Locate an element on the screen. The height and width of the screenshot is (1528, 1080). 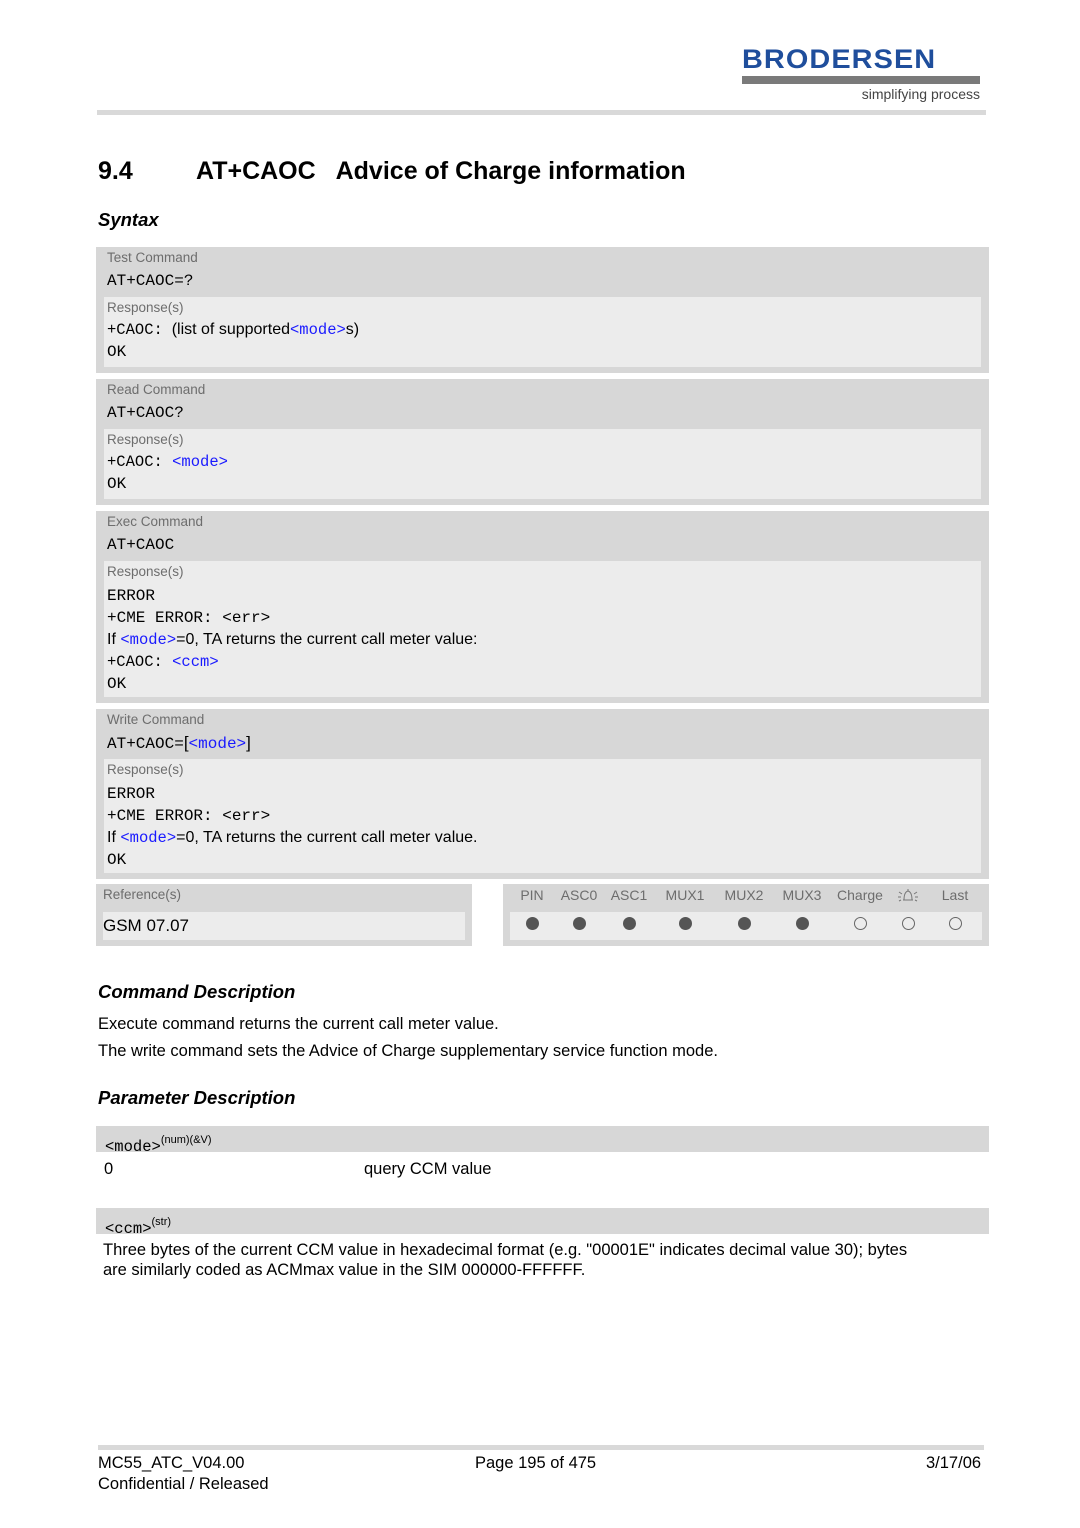
alarm-bell-icon is located at coordinates (908, 895).